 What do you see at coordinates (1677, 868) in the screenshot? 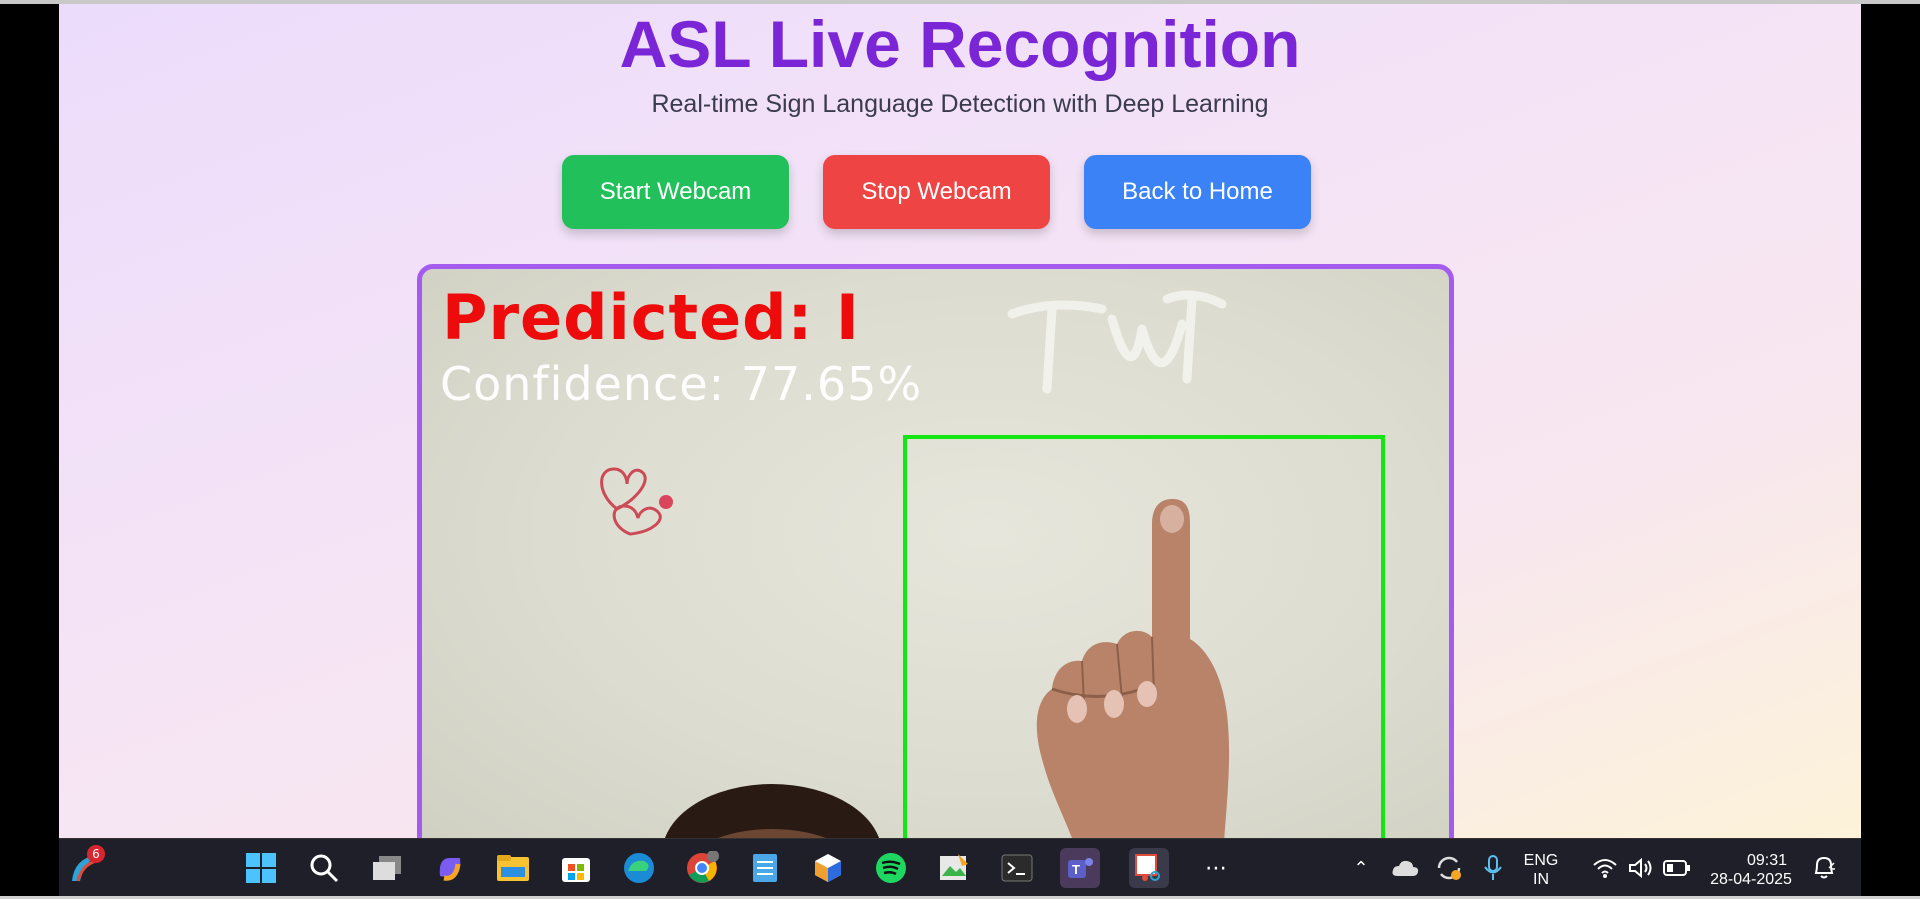
I see `battery-icon` at bounding box center [1677, 868].